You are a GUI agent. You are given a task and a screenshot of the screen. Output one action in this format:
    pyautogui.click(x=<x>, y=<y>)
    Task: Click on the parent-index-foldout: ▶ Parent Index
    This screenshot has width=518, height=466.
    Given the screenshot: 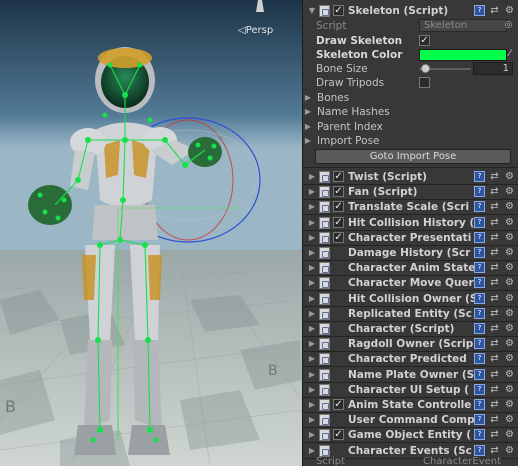 What is the action you would take?
    pyautogui.click(x=410, y=126)
    